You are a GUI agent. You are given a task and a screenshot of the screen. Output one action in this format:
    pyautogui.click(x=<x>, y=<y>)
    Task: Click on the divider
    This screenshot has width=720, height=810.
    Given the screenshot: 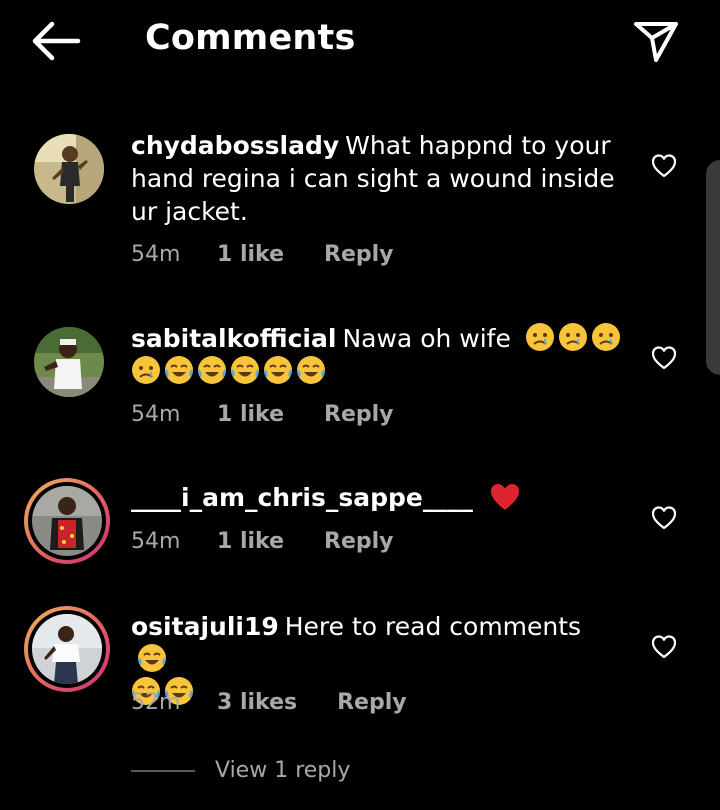 What is the action you would take?
    pyautogui.click(x=163, y=770)
    